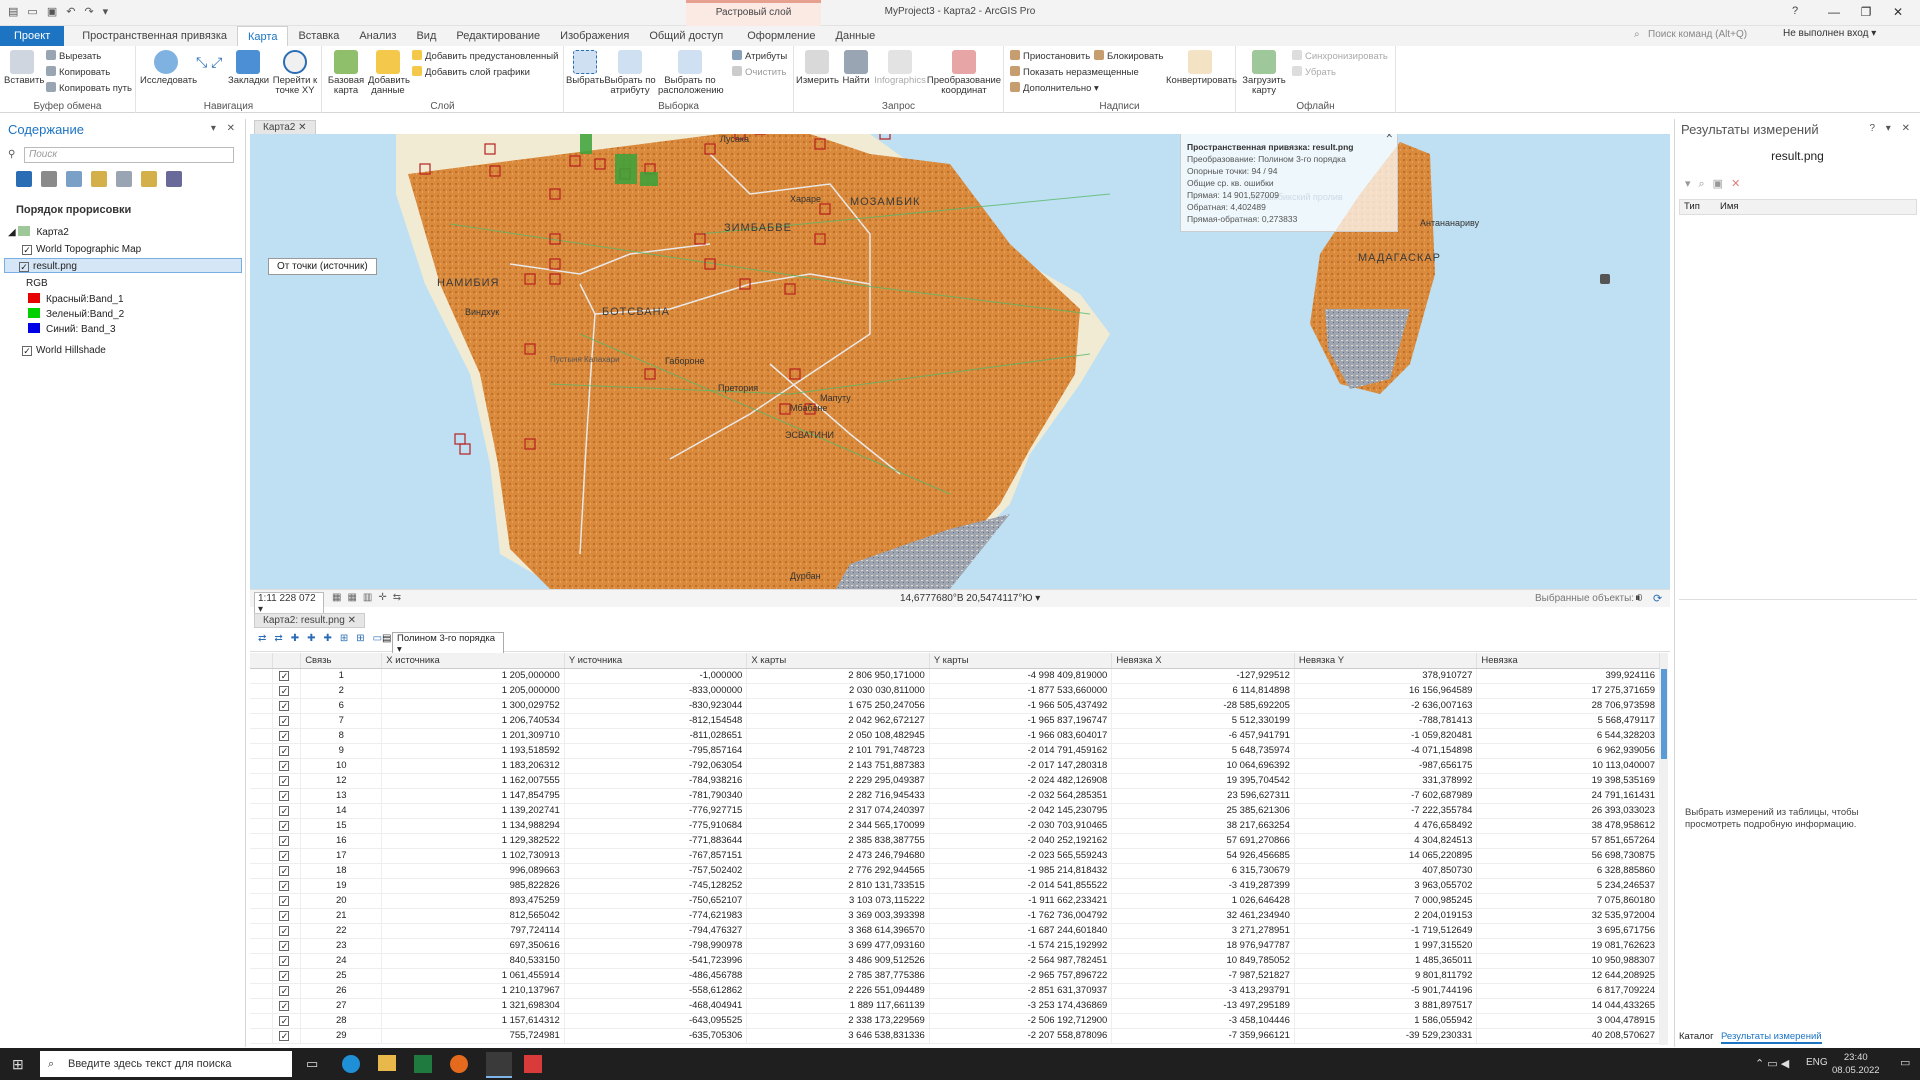 The height and width of the screenshot is (1080, 1920). What do you see at coordinates (1905, 1062) in the screenshot?
I see `notifications-icon: ▭` at bounding box center [1905, 1062].